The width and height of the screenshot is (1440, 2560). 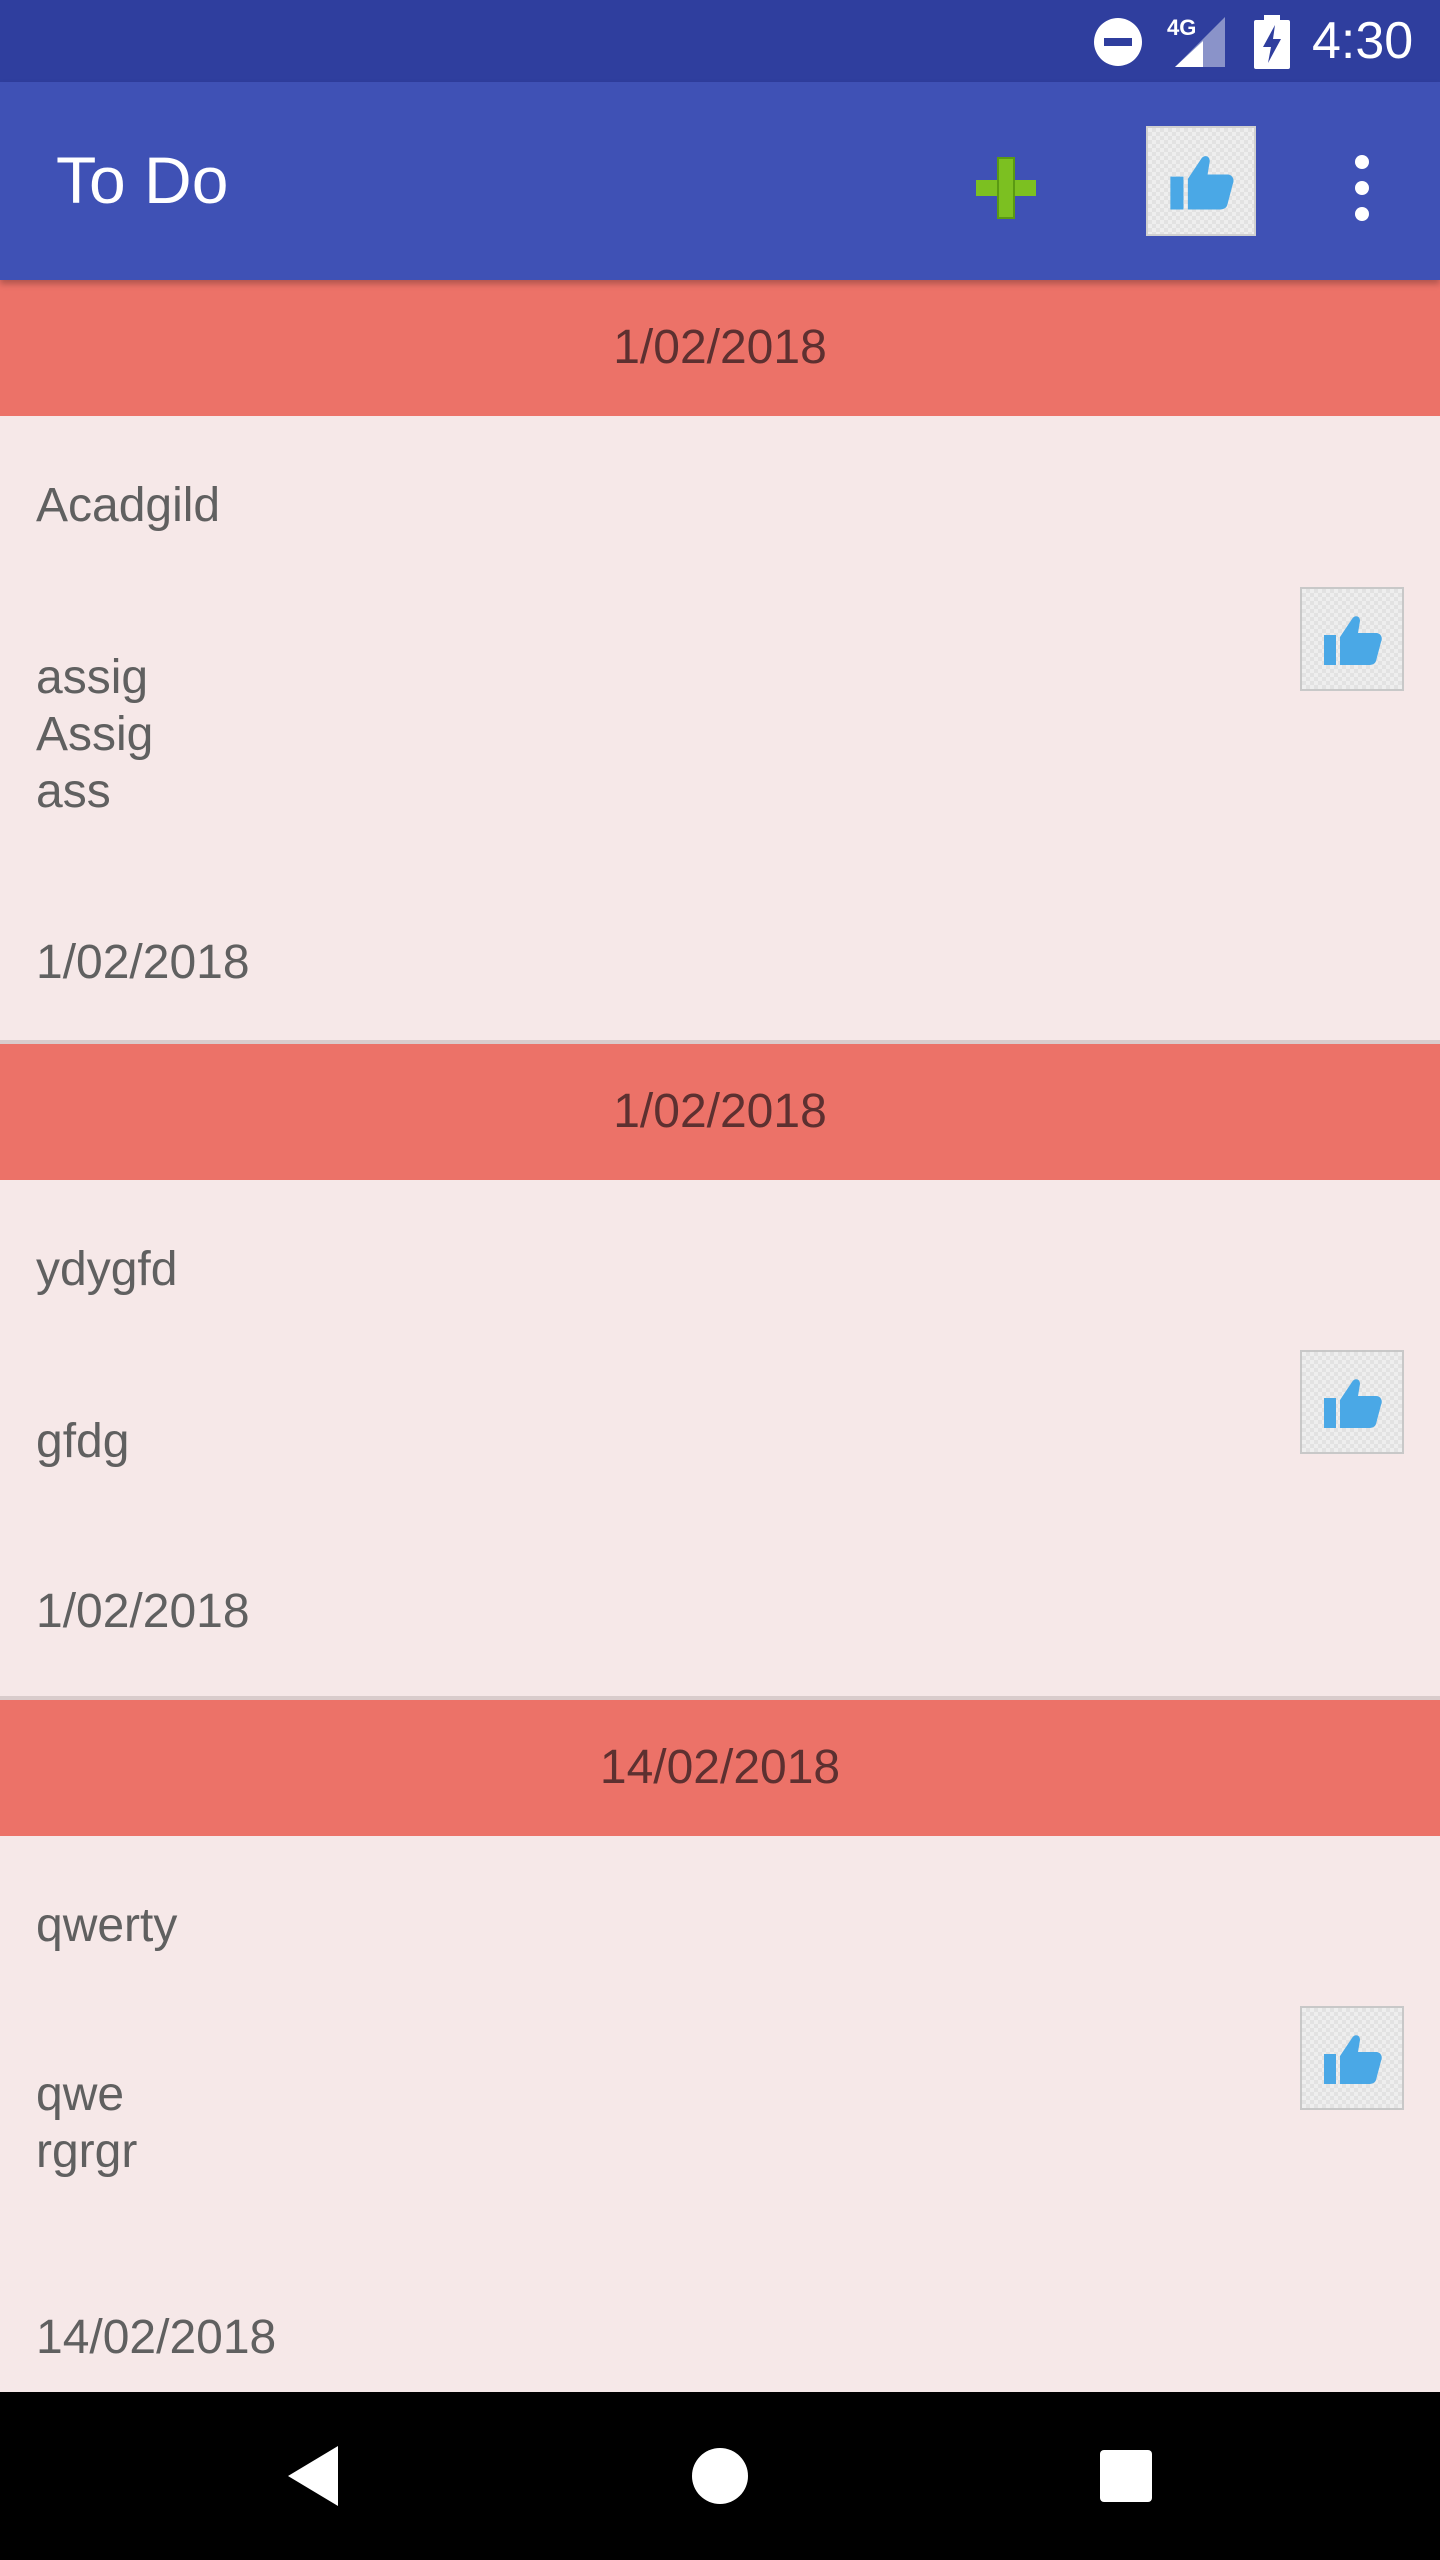 I want to click on status-time: 4:30, so click(x=1363, y=41).